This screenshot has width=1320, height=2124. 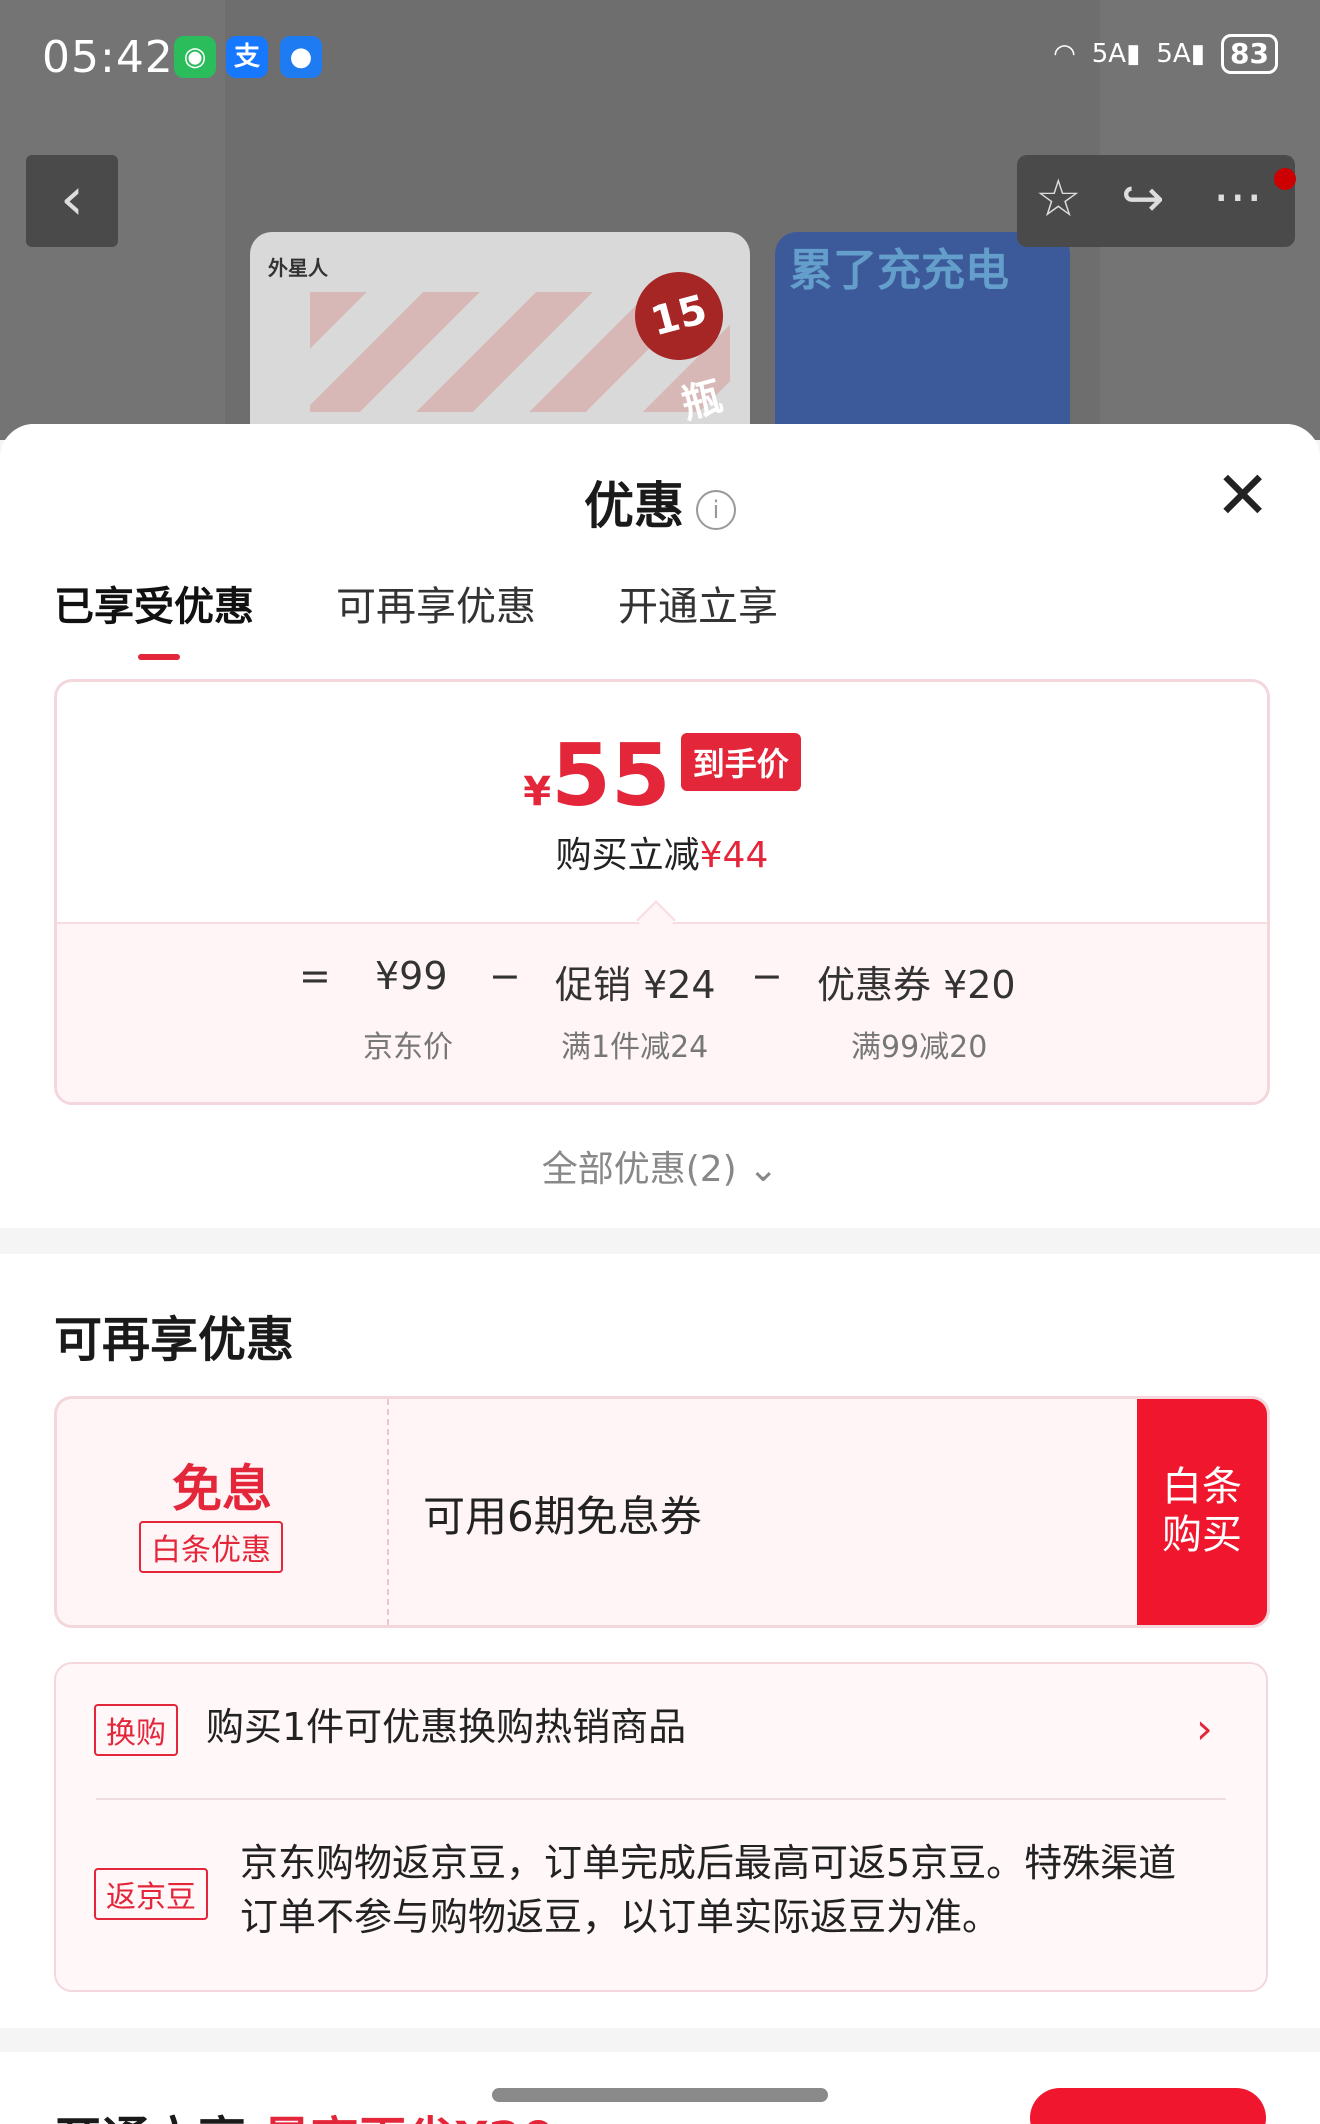 I want to click on status-time: 05:42, so click(x=108, y=57).